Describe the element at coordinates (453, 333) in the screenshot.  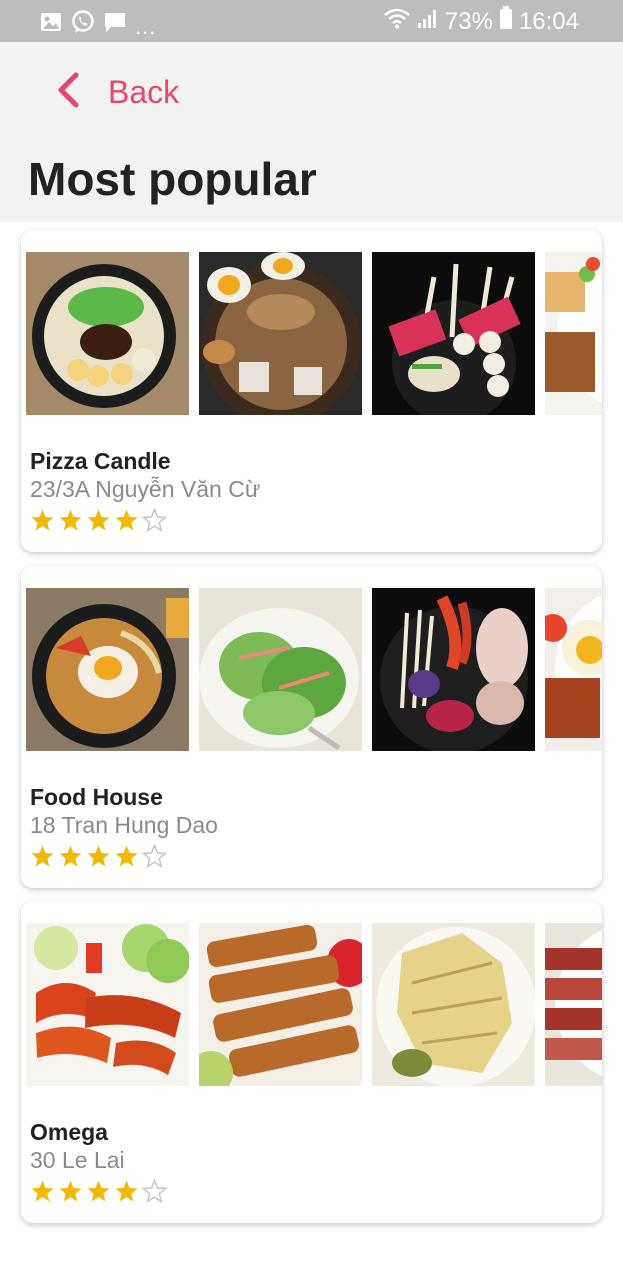
I see `hotpot-mushroom-photo` at that location.